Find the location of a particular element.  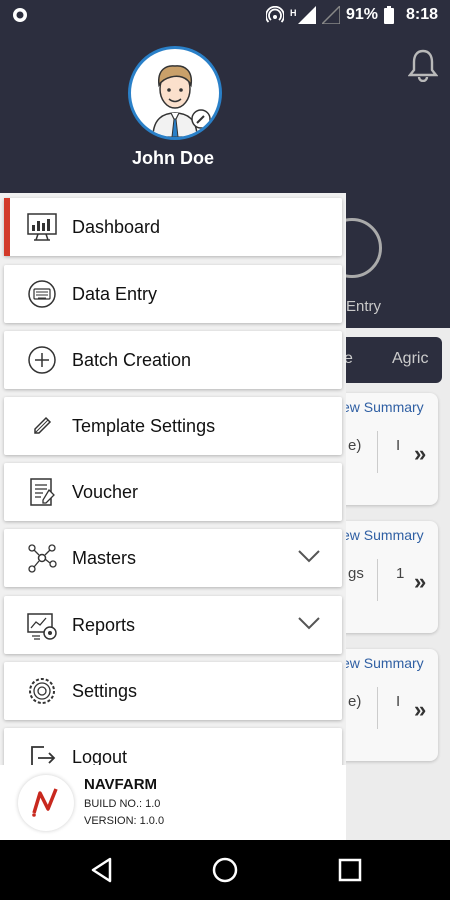

back-icon is located at coordinates (102, 870).